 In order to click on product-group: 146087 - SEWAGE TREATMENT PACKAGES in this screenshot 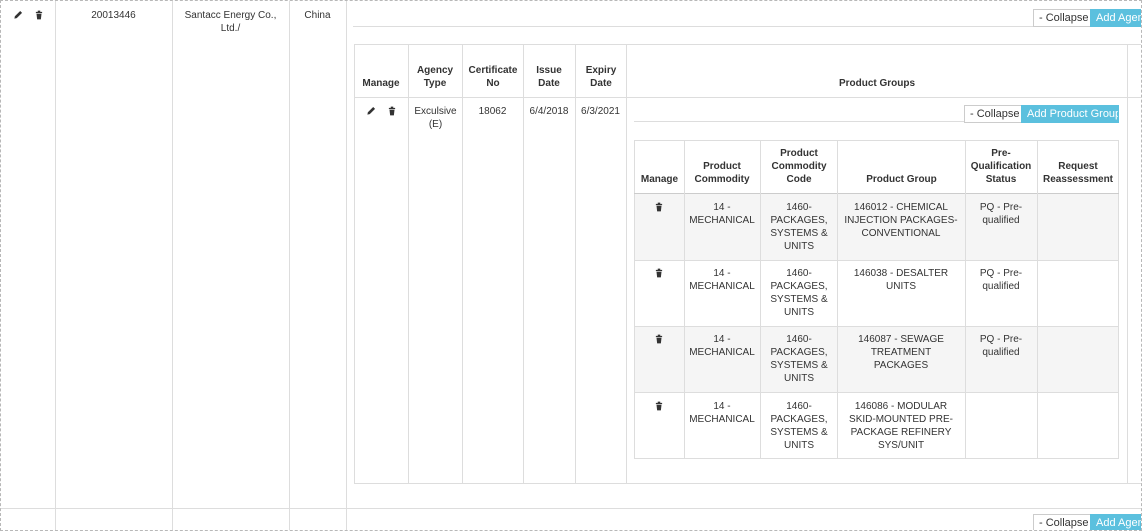, I will do `click(901, 352)`.